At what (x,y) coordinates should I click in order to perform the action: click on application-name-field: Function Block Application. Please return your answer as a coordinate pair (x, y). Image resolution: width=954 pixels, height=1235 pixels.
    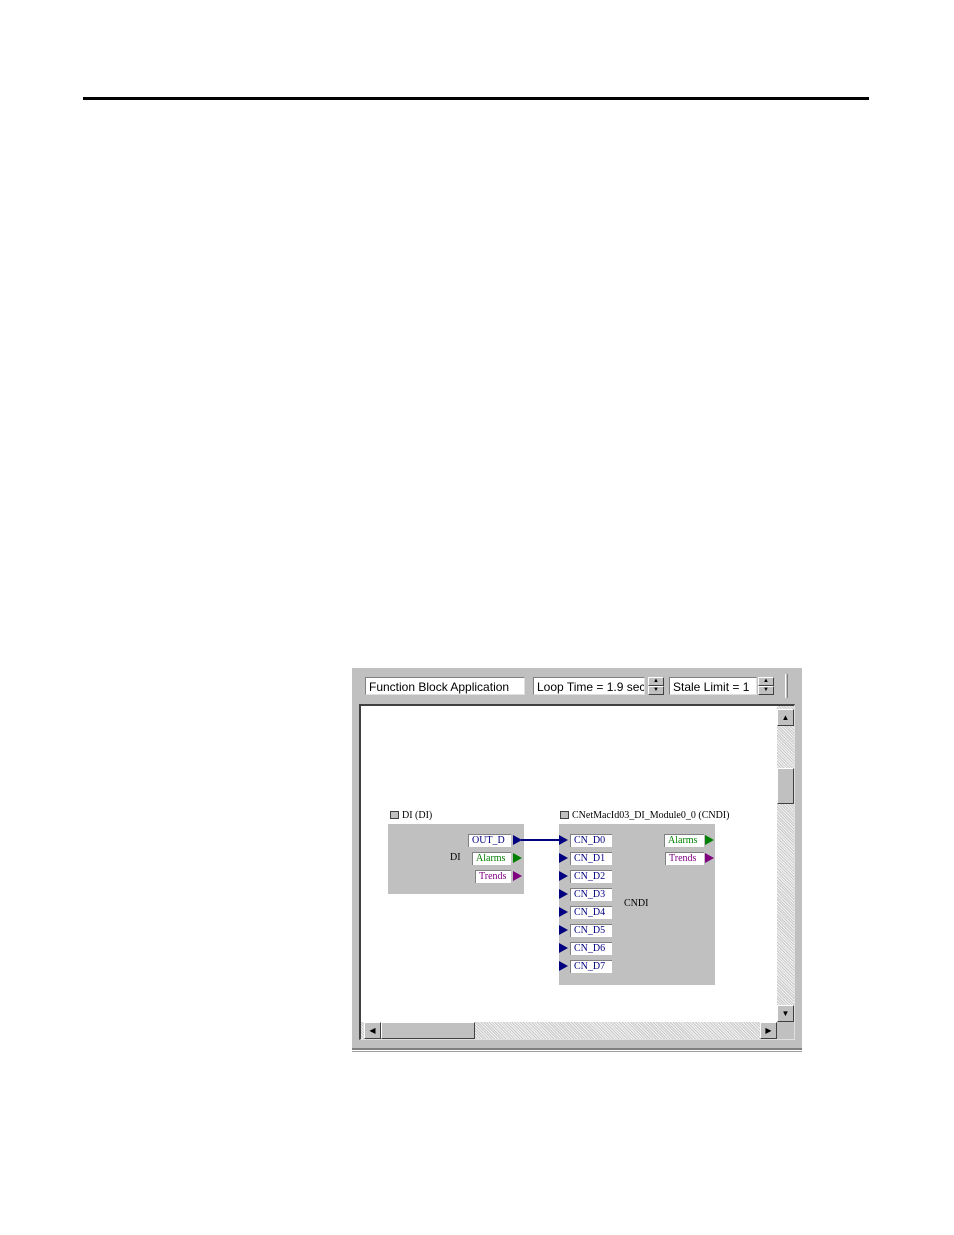
    Looking at the image, I should click on (445, 686).